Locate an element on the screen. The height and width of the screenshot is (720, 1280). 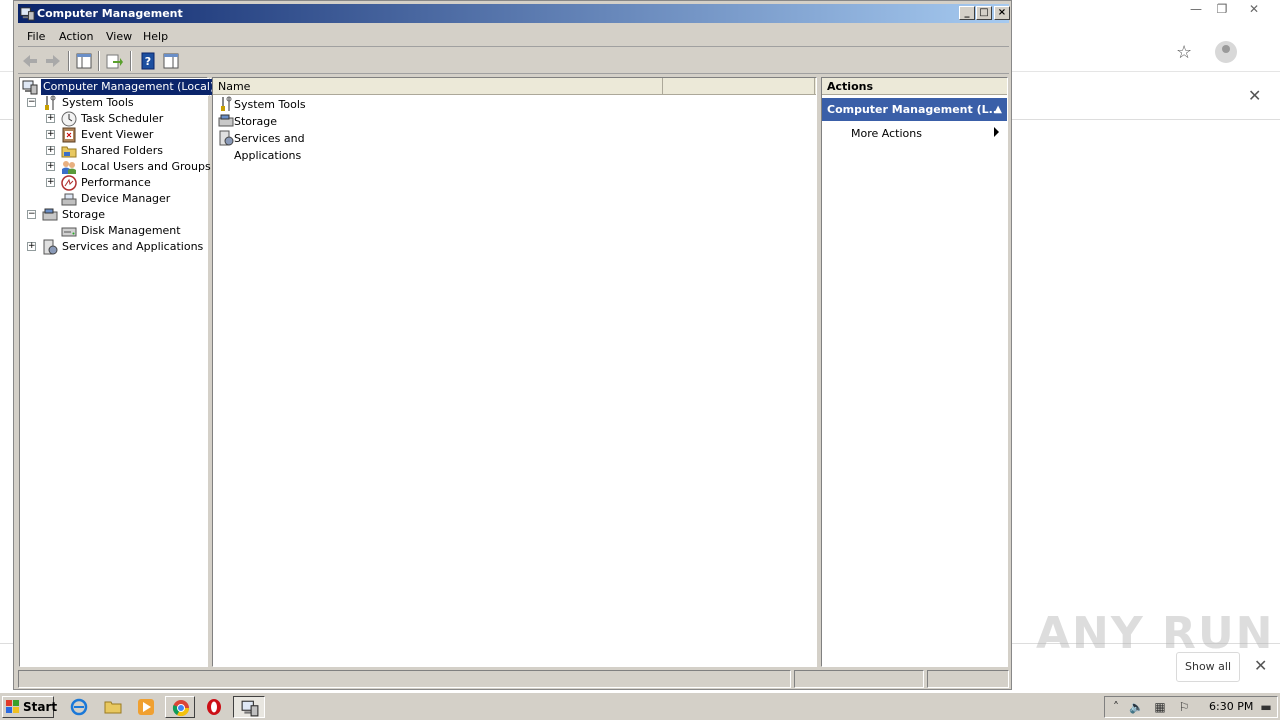
disk-icon is located at coordinates (69, 232).